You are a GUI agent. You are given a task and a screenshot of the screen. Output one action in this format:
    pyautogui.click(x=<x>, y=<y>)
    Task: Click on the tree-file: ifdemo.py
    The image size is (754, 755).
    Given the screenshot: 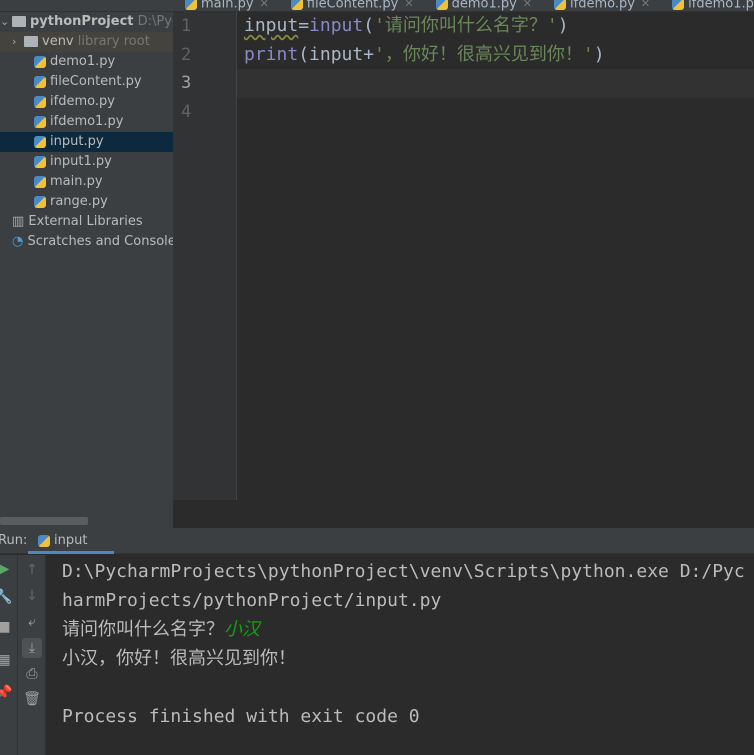 What is the action you would take?
    pyautogui.click(x=86, y=102)
    